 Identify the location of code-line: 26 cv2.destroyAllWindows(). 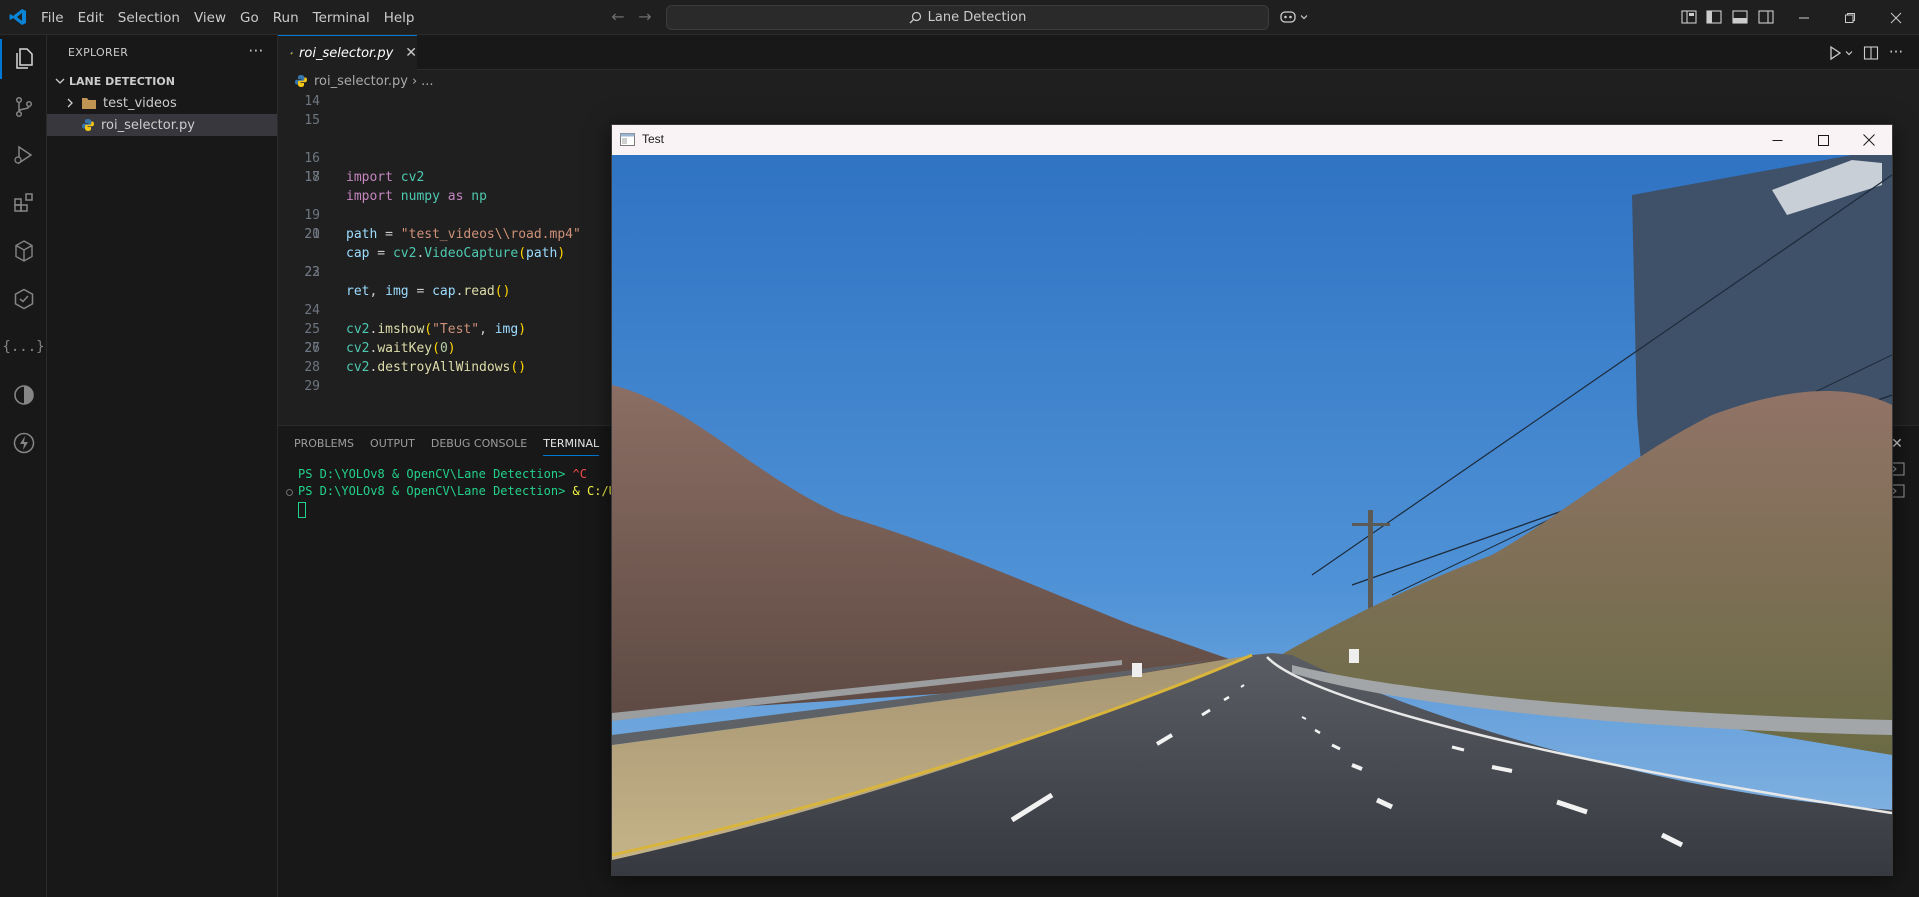
(402, 347).